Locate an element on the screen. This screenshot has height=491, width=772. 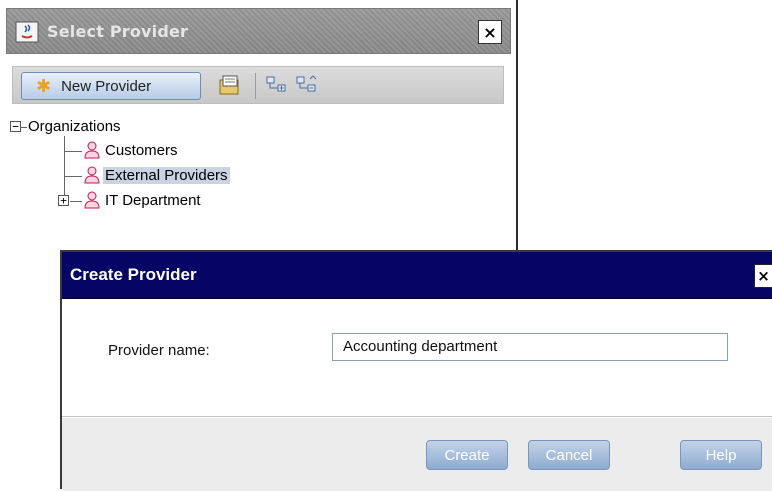
toolbar-separator is located at coordinates (255, 86).